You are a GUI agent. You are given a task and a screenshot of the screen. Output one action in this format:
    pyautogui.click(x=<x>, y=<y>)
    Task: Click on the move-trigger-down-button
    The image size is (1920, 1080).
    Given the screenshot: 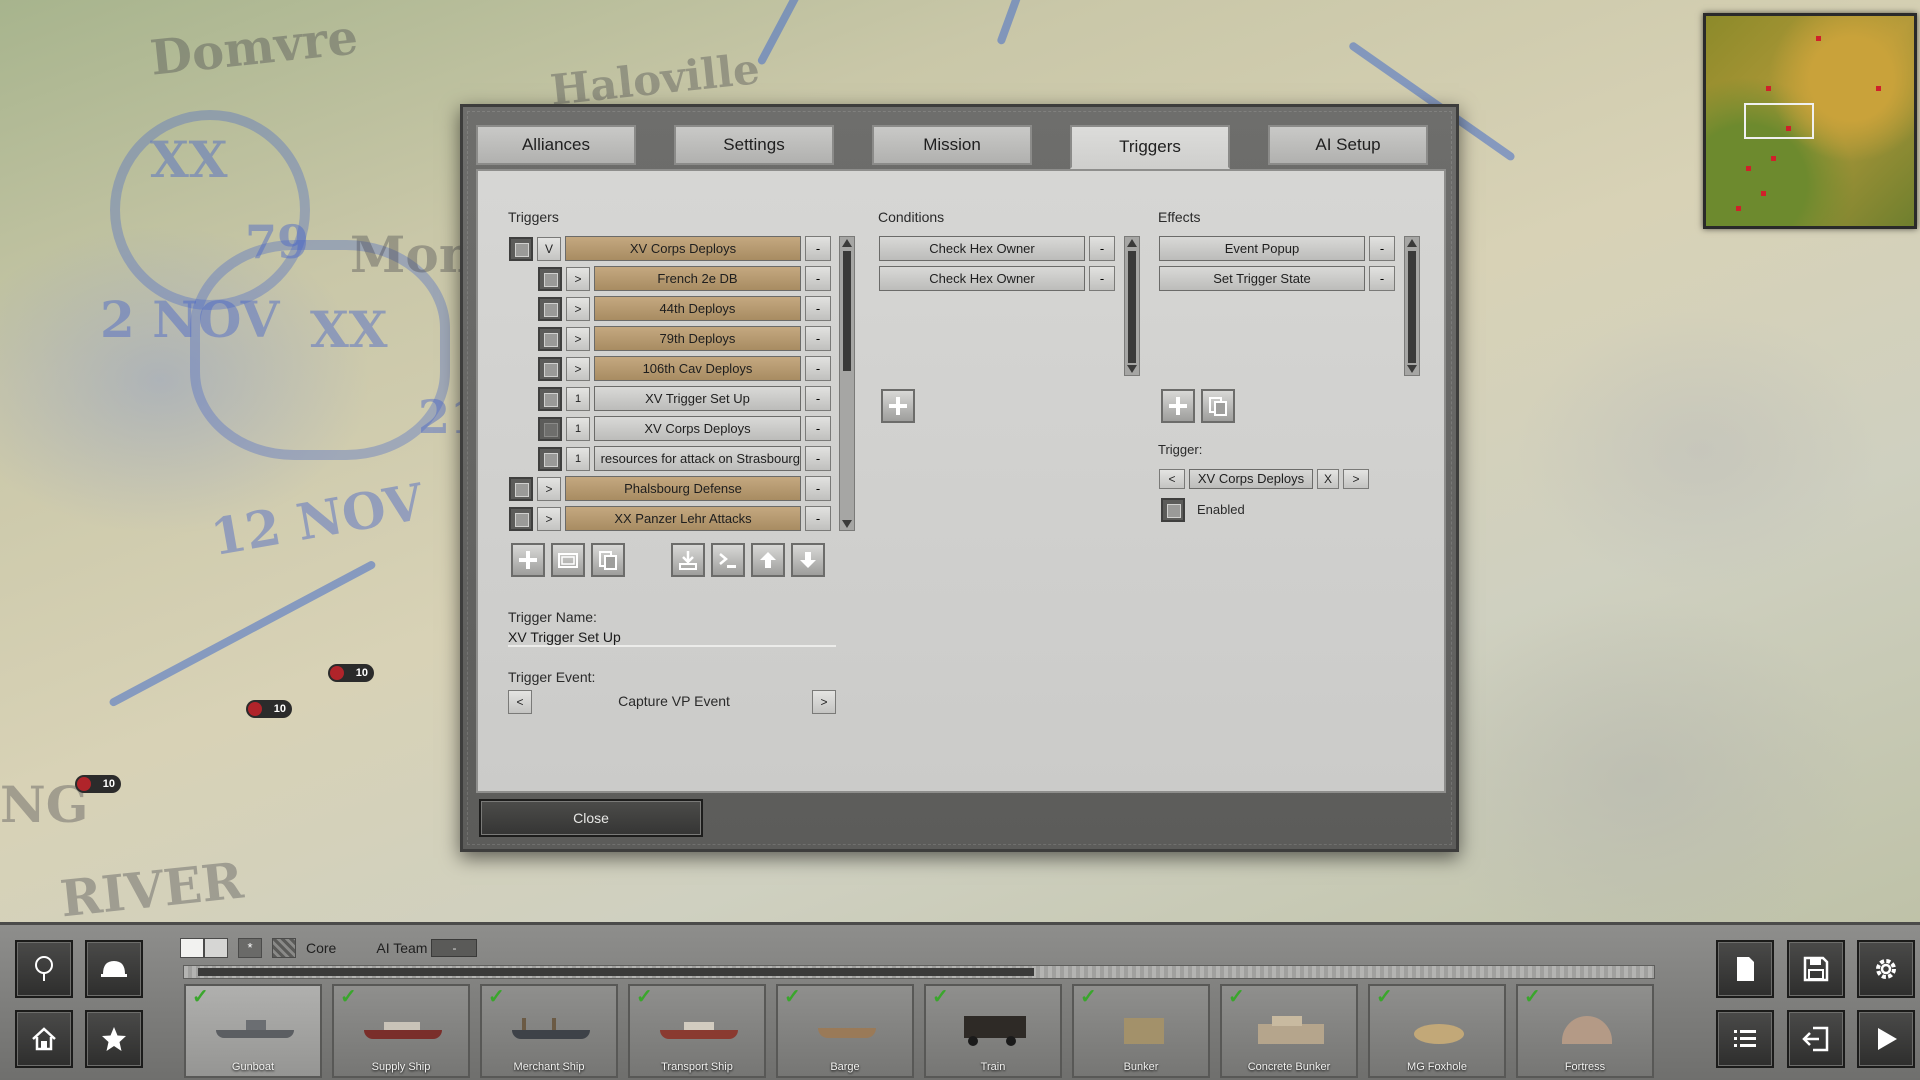 What is the action you would take?
    pyautogui.click(x=808, y=560)
    